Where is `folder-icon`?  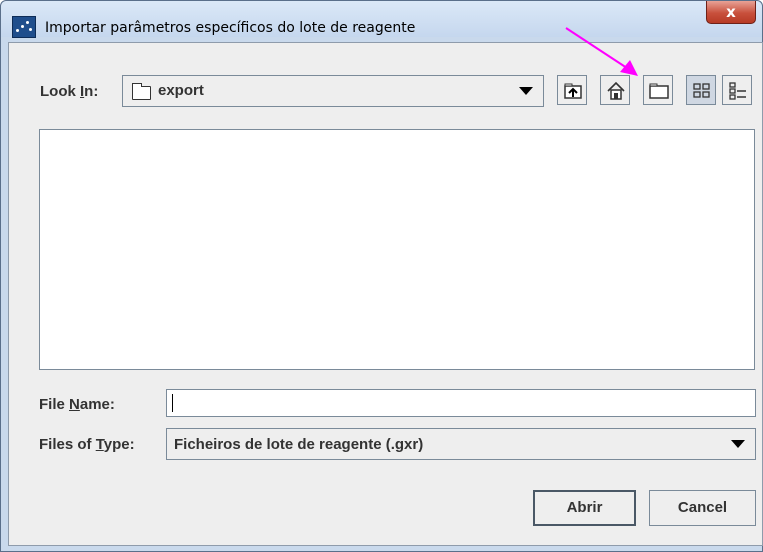 folder-icon is located at coordinates (141, 91).